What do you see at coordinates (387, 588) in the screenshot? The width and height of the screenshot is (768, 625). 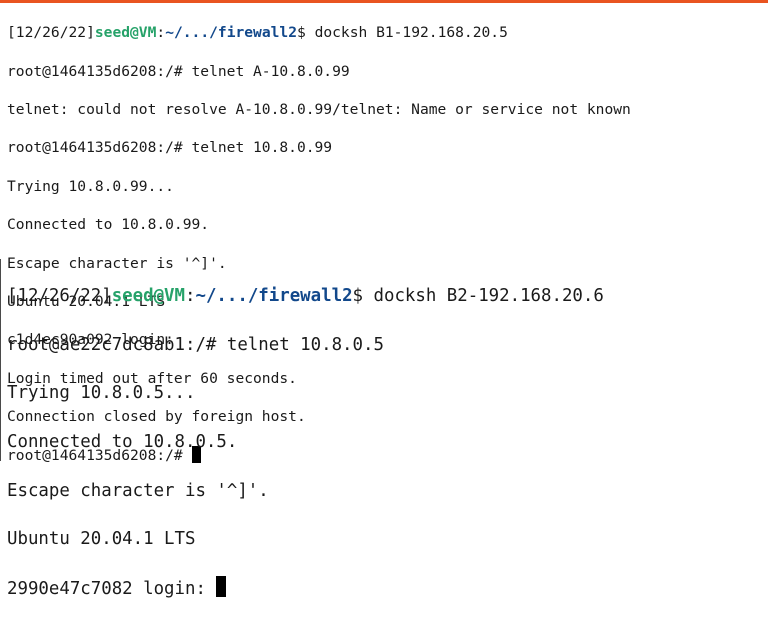 I see `active-prompt-line: 2990e47c7082 login:` at bounding box center [387, 588].